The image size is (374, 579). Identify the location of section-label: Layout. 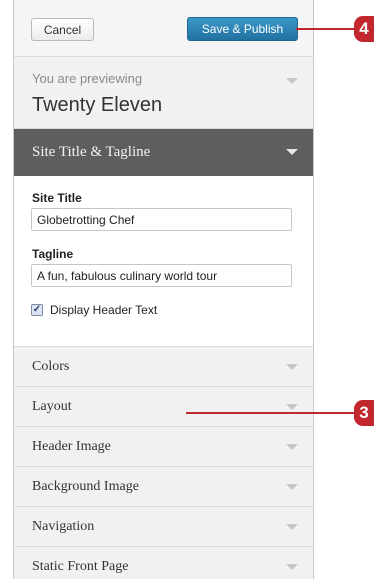
(52, 406).